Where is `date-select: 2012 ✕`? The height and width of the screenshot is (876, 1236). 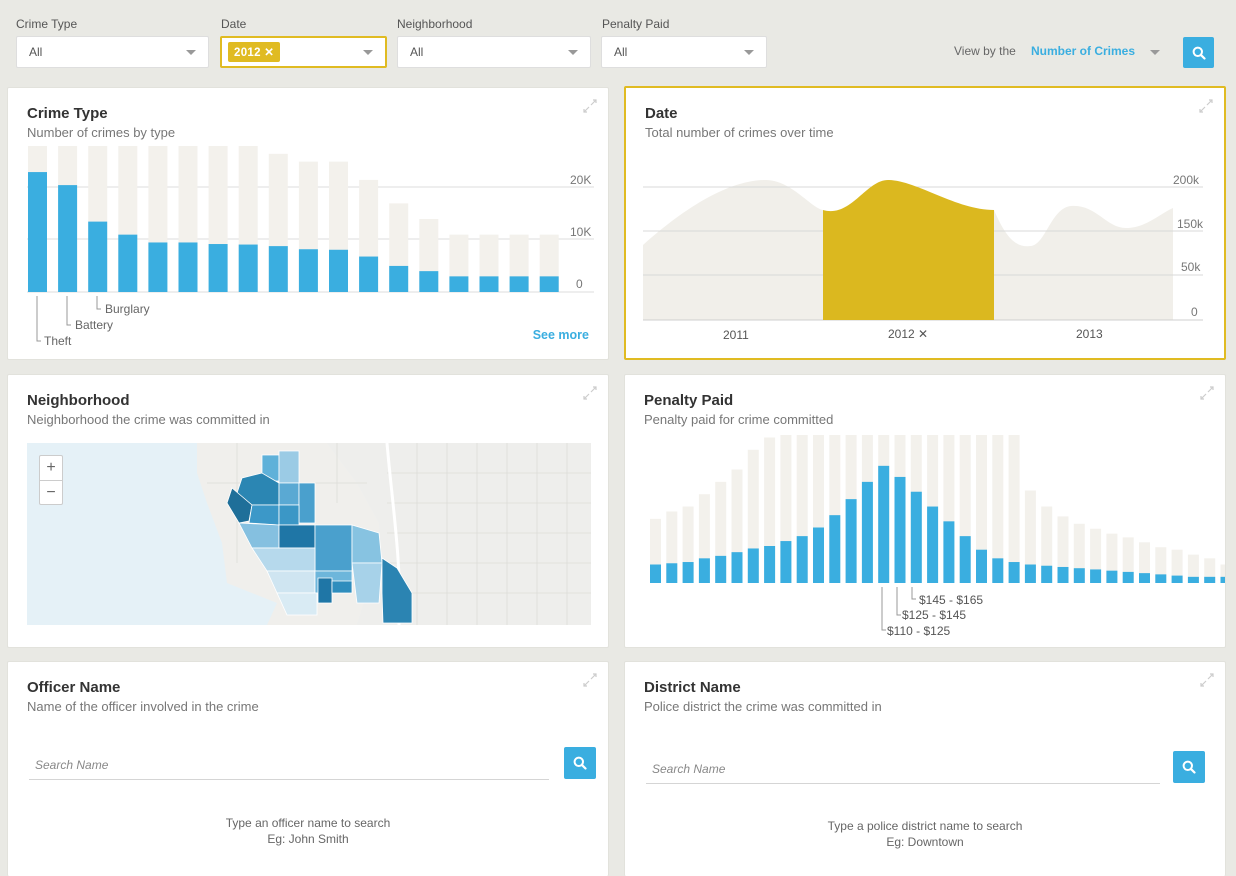
date-select: 2012 ✕ is located at coordinates (303, 52).